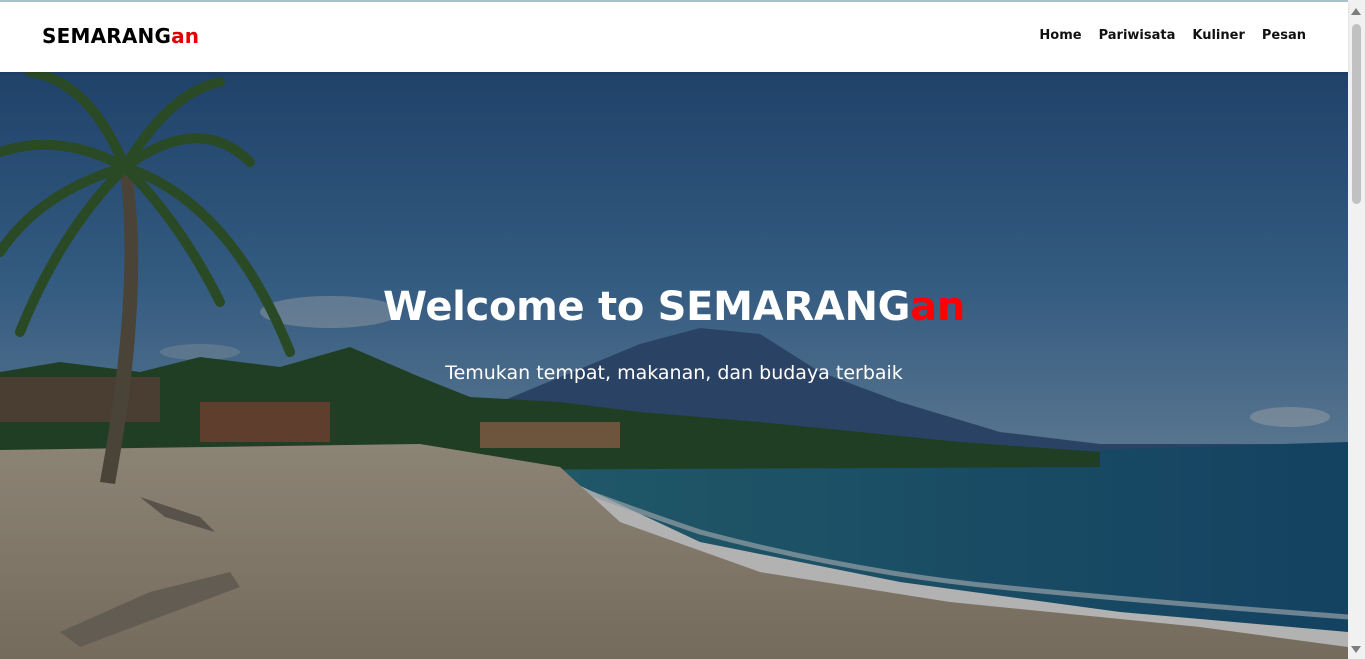 This screenshot has width=1365, height=659. What do you see at coordinates (1137, 35) in the screenshot?
I see `nav-link-pariwisata: Pariwisata` at bounding box center [1137, 35].